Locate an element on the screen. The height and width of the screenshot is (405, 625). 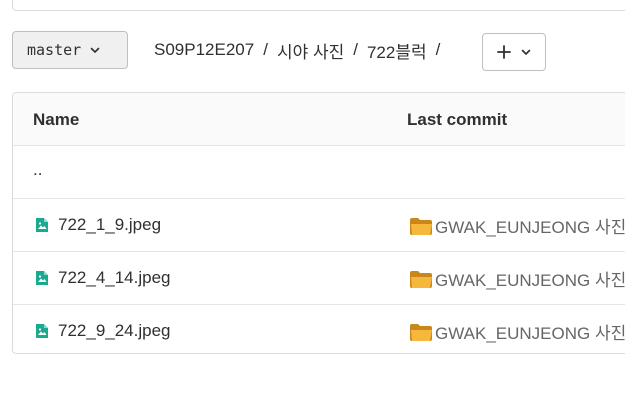
breadcrumb-item-folder: 시야 사진 is located at coordinates (310, 50).